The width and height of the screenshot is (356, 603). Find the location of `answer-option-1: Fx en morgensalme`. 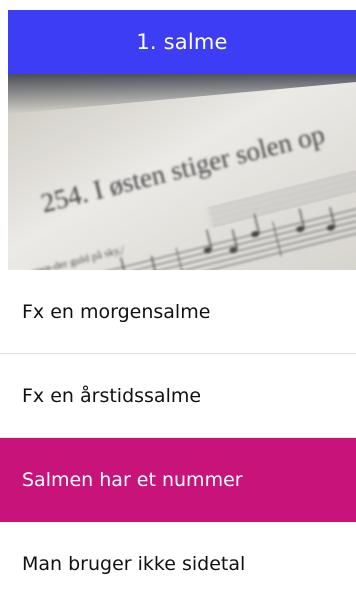

answer-option-1: Fx en morgensalme is located at coordinates (178, 312).